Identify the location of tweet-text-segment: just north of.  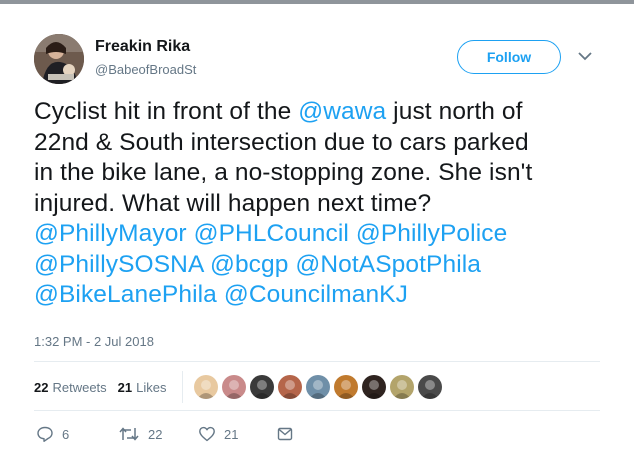
(454, 111).